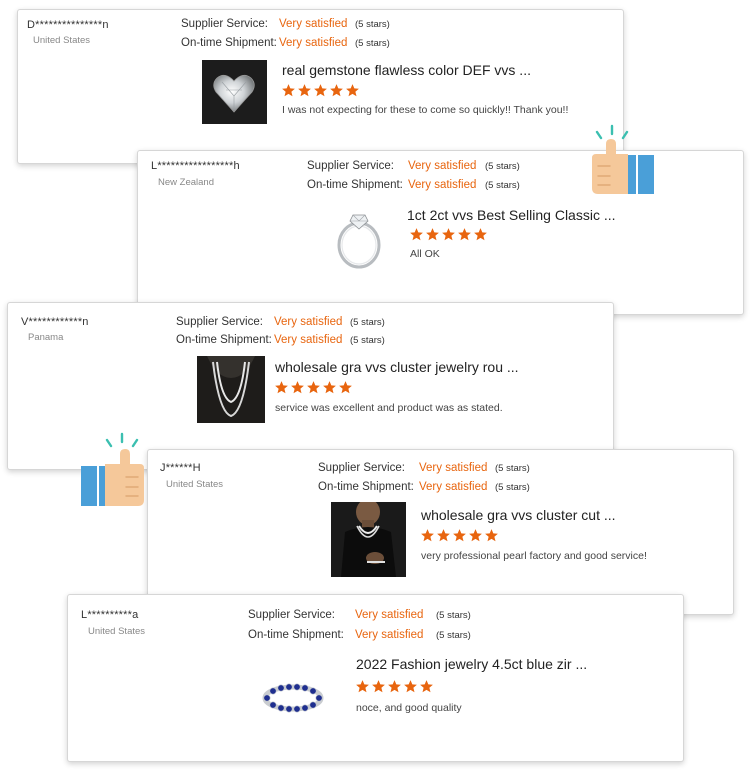  Describe the element at coordinates (368, 539) in the screenshot. I see `product-image-model-chain` at that location.